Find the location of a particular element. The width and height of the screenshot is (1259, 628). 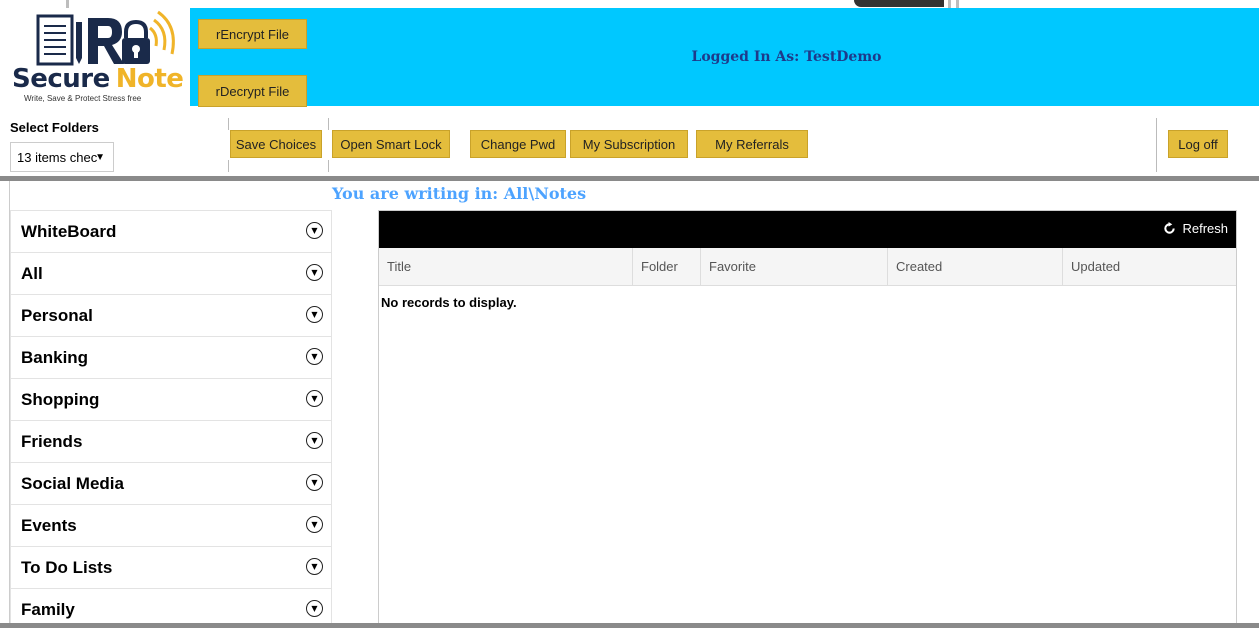

folder-label: Banking is located at coordinates (55, 357).